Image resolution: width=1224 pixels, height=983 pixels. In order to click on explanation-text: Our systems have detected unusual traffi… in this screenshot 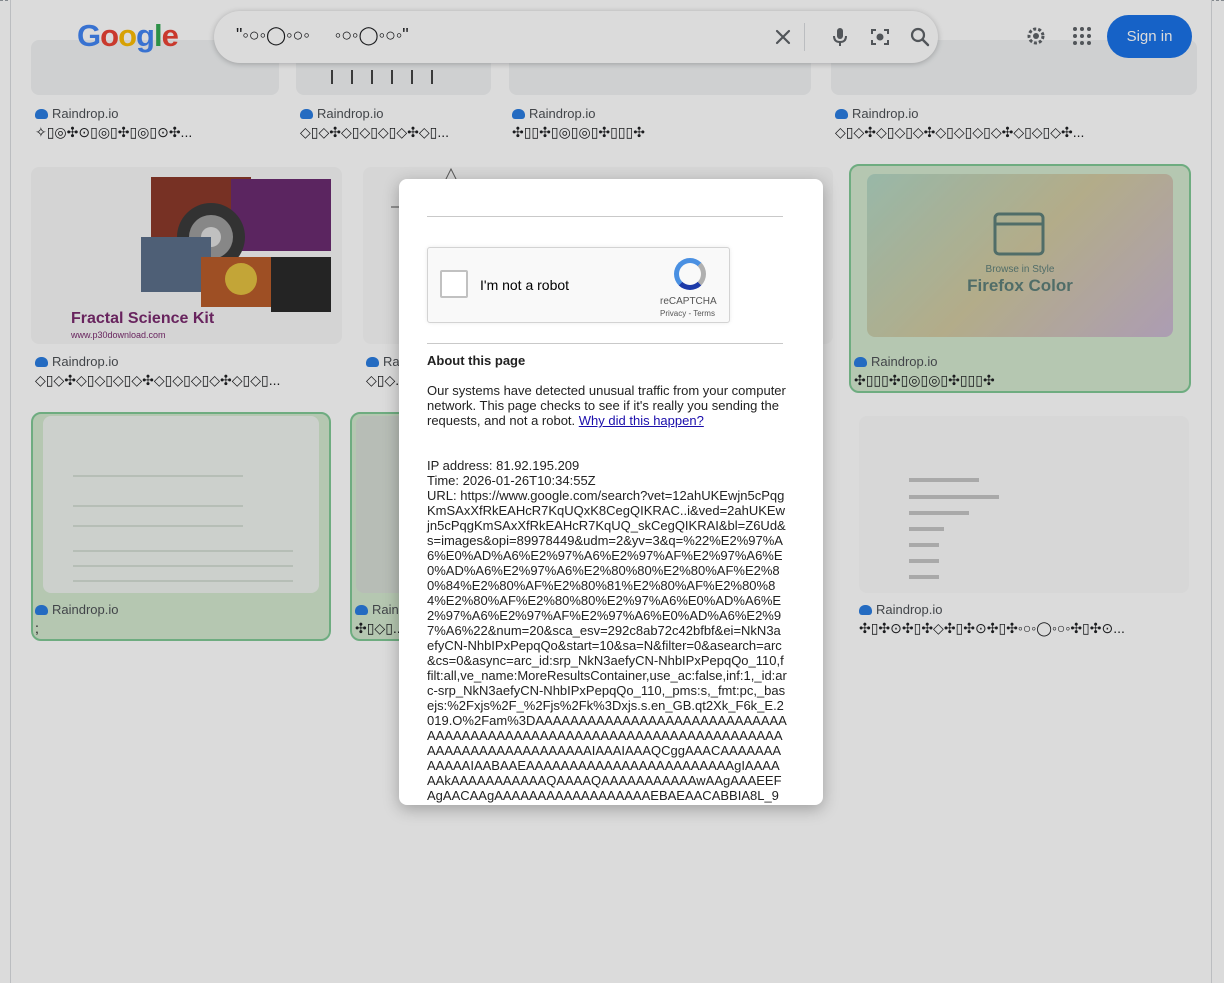, I will do `click(606, 405)`.